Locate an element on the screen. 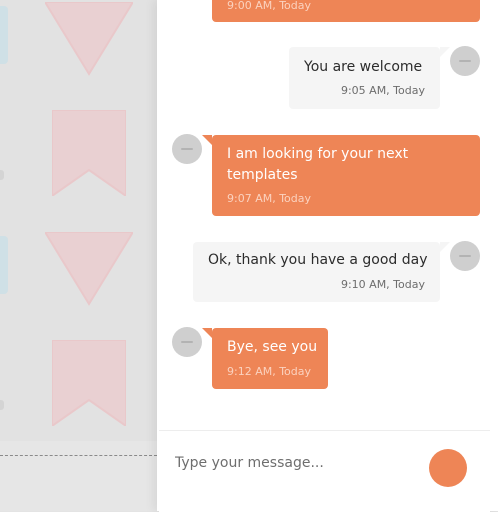  outgoing-message: You are welcome 9:05 AM, Today is located at coordinates (364, 78).